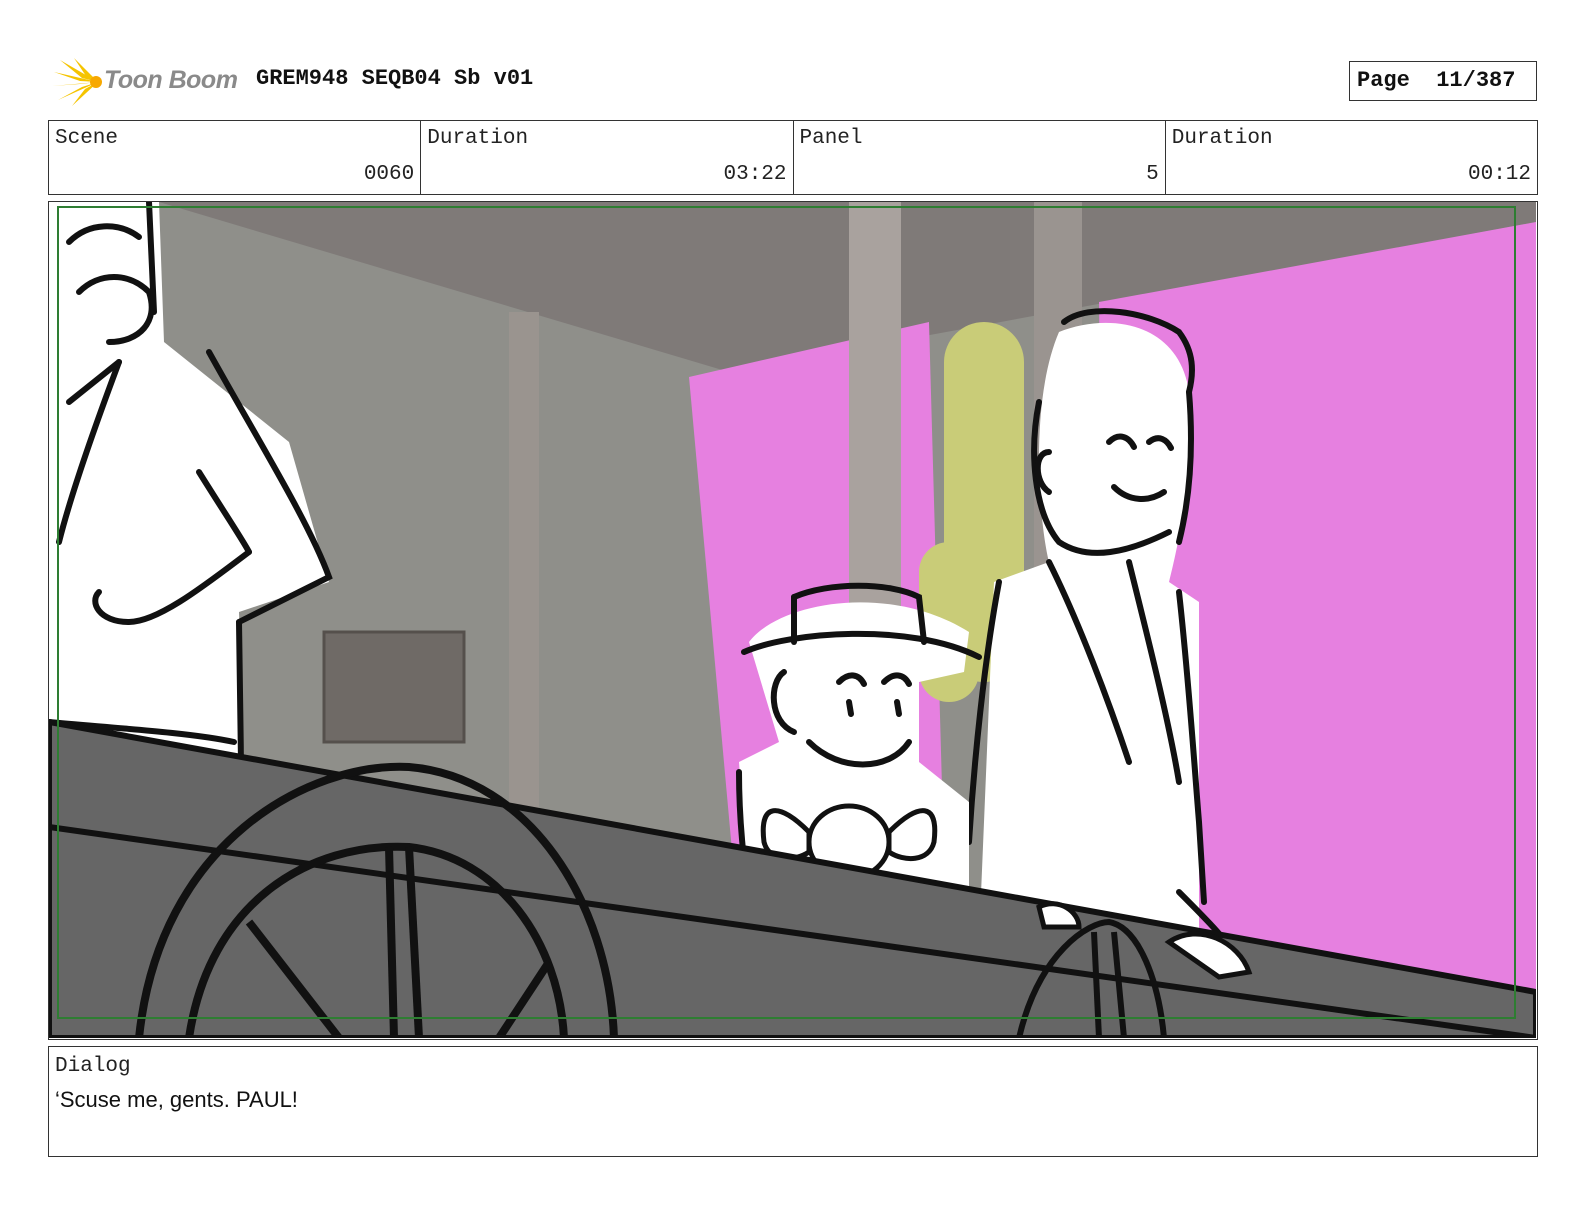  Describe the element at coordinates (1152, 174) in the screenshot. I see `panel-value: 5` at that location.